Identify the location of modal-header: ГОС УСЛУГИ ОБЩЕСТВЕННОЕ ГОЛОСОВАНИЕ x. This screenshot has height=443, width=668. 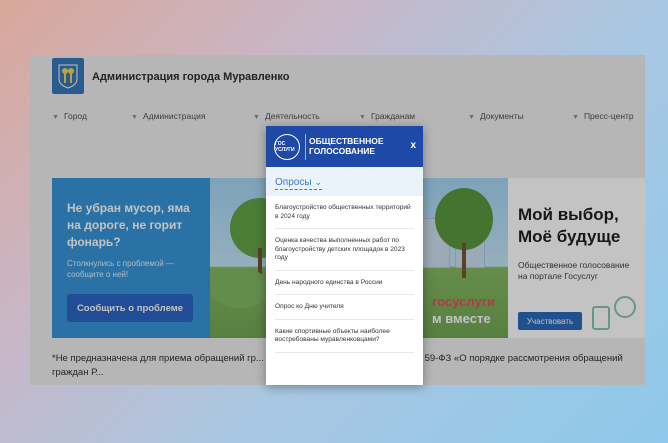
(344, 146).